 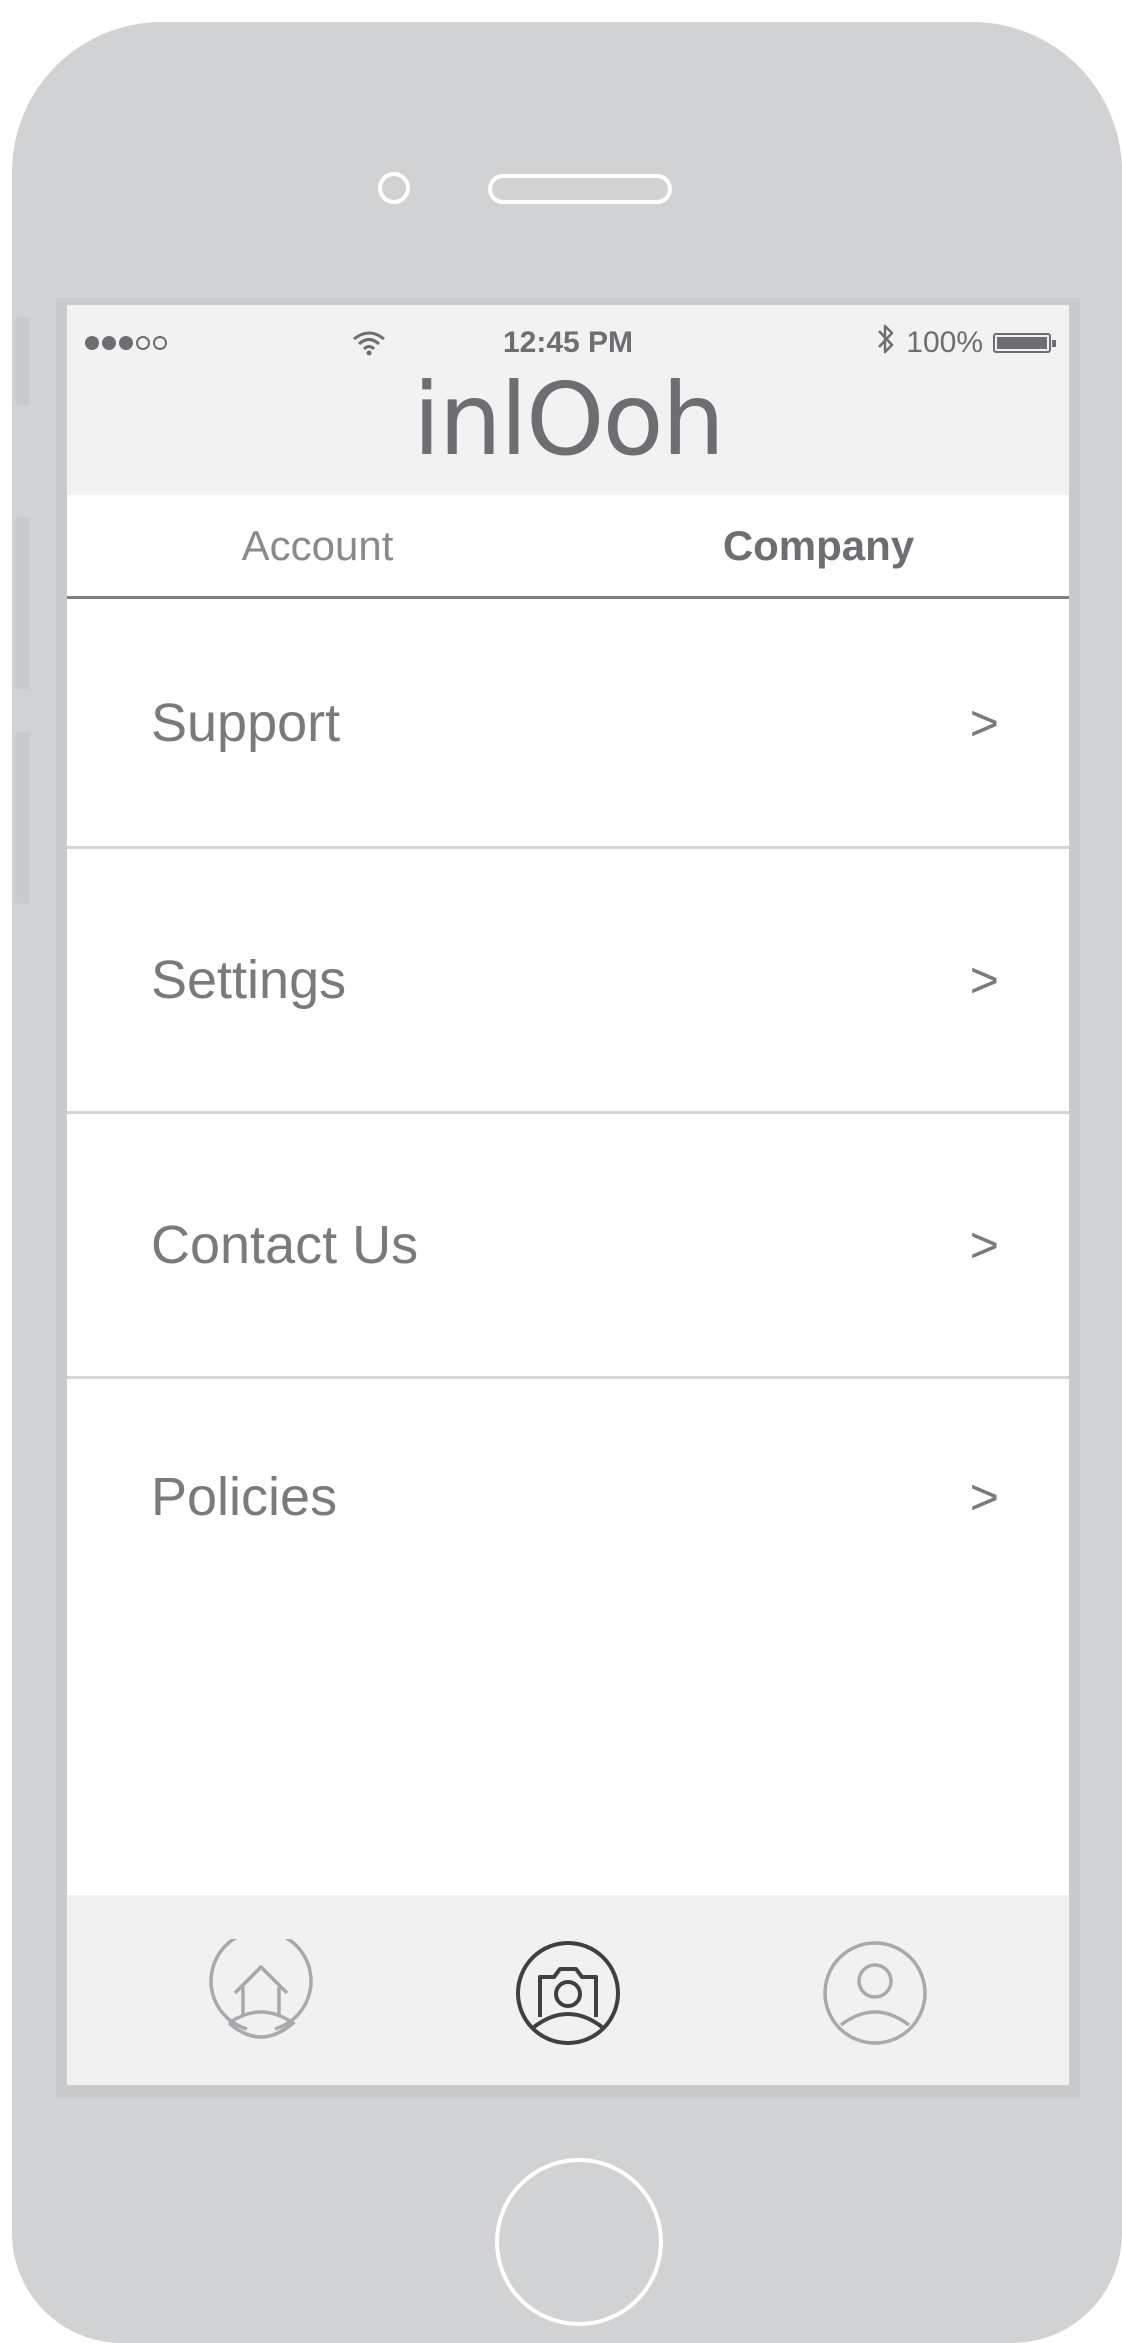 I want to click on battery-icon, so click(x=1024, y=343).